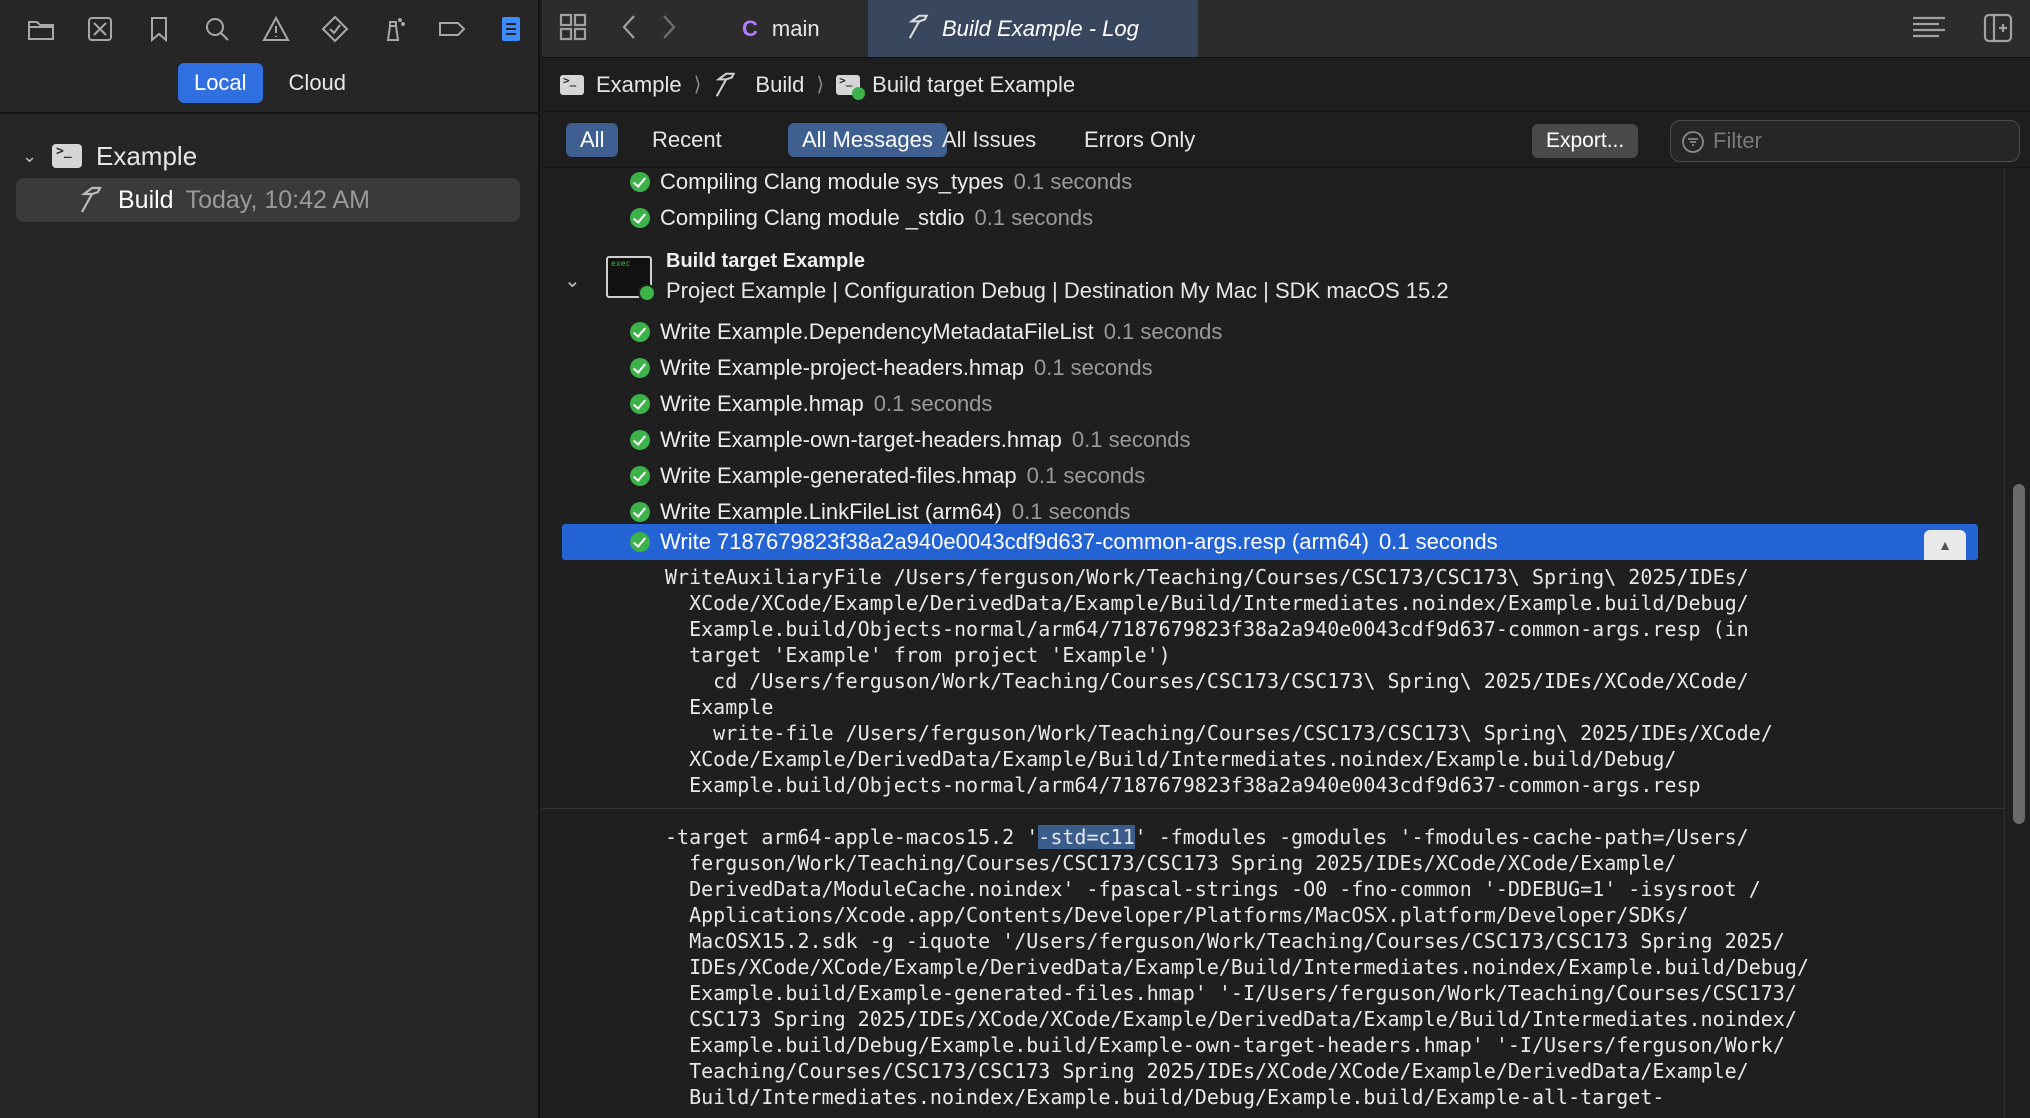  What do you see at coordinates (877, 331) in the screenshot?
I see `log-row-text: Write Example.DependencyMetadataFileList` at bounding box center [877, 331].